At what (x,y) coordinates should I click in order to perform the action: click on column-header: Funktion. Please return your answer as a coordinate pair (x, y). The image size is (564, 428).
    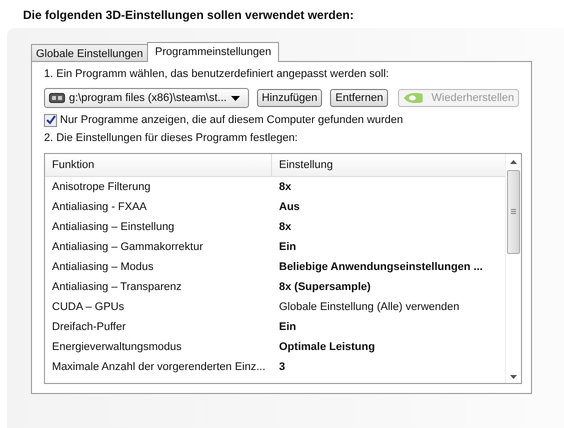
    Looking at the image, I should click on (158, 165).